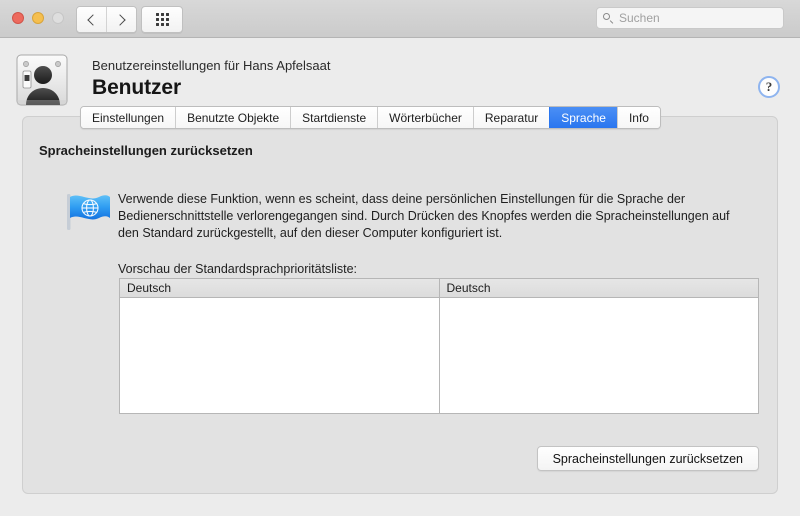  I want to click on minimize-window-button, so click(38, 18).